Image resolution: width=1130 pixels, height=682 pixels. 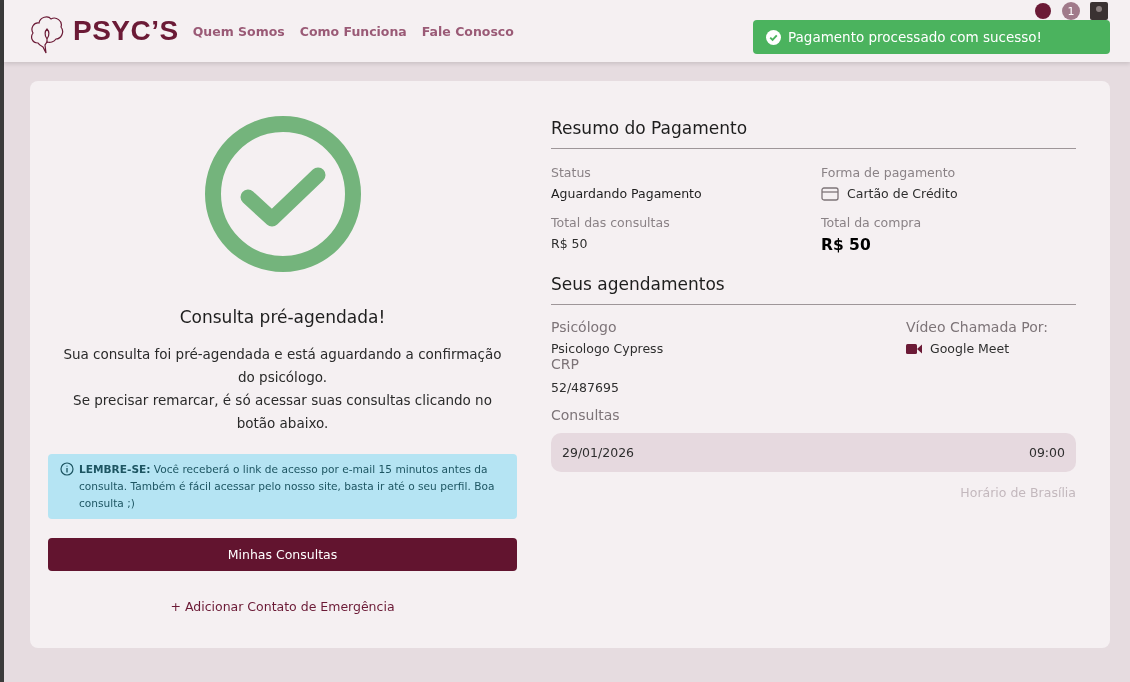 What do you see at coordinates (238, 31) in the screenshot?
I see `nav-link: Quem Somos` at bounding box center [238, 31].